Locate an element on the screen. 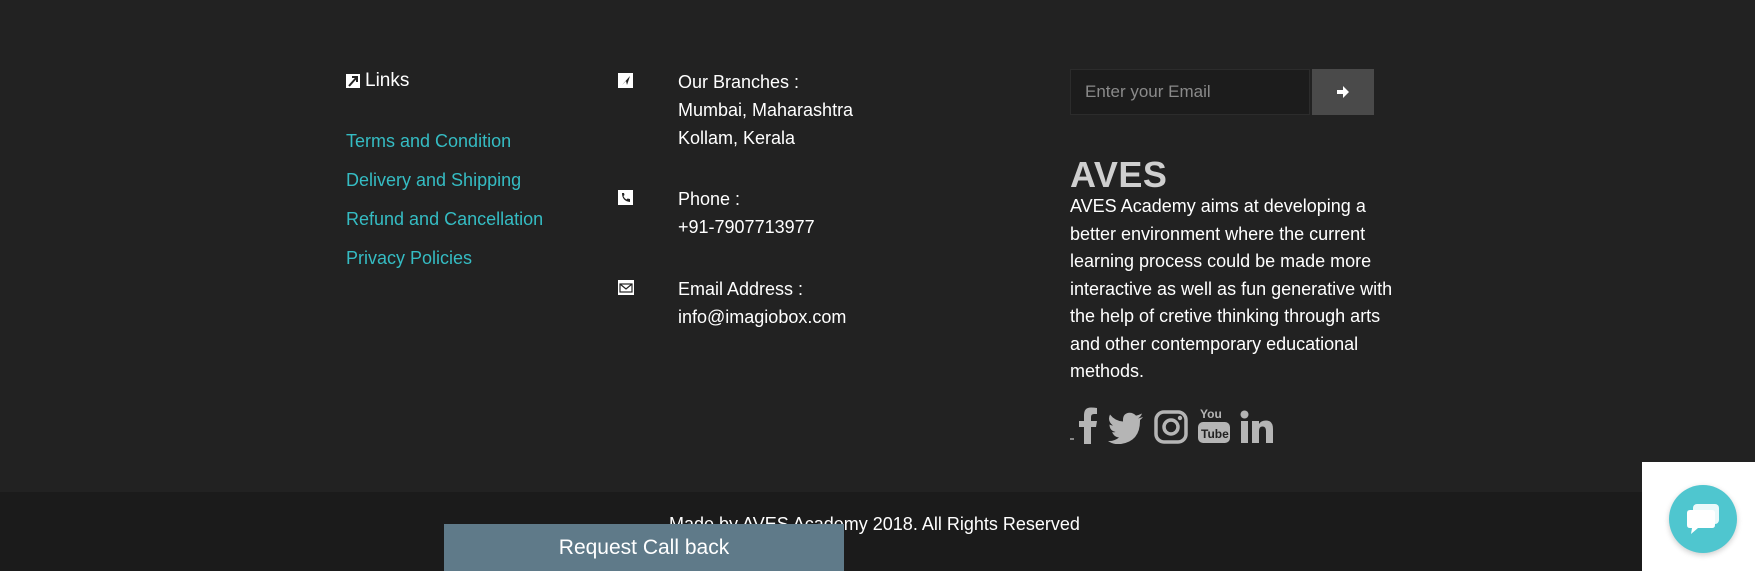 The width and height of the screenshot is (1755, 571). facebook-icon is located at coordinates (1088, 425).